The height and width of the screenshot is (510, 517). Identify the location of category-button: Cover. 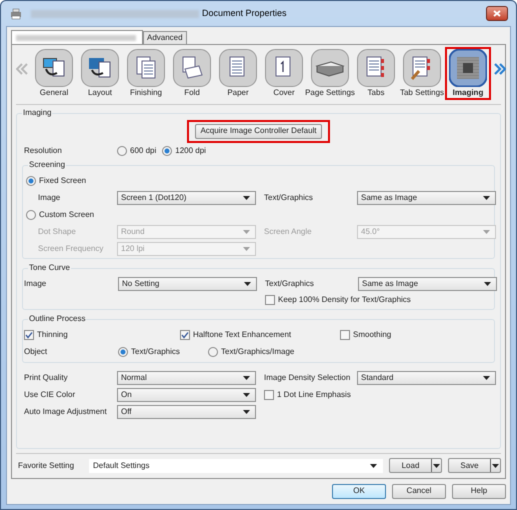
(284, 73).